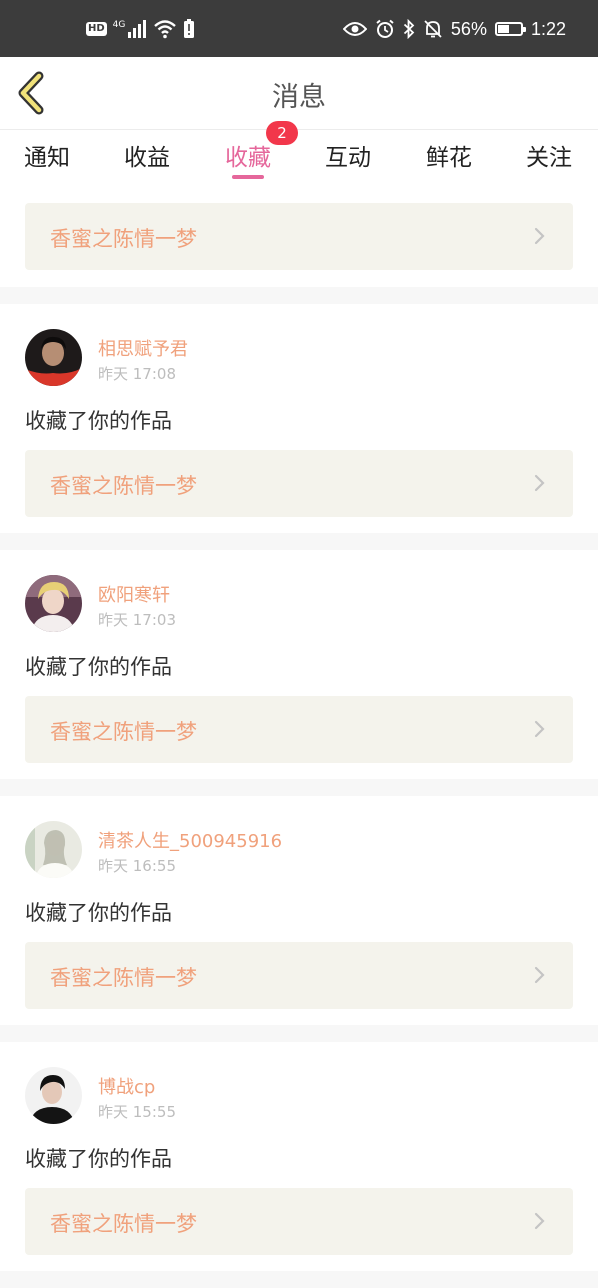 The height and width of the screenshot is (1288, 598). I want to click on tab-interaction: 互动, so click(348, 155).